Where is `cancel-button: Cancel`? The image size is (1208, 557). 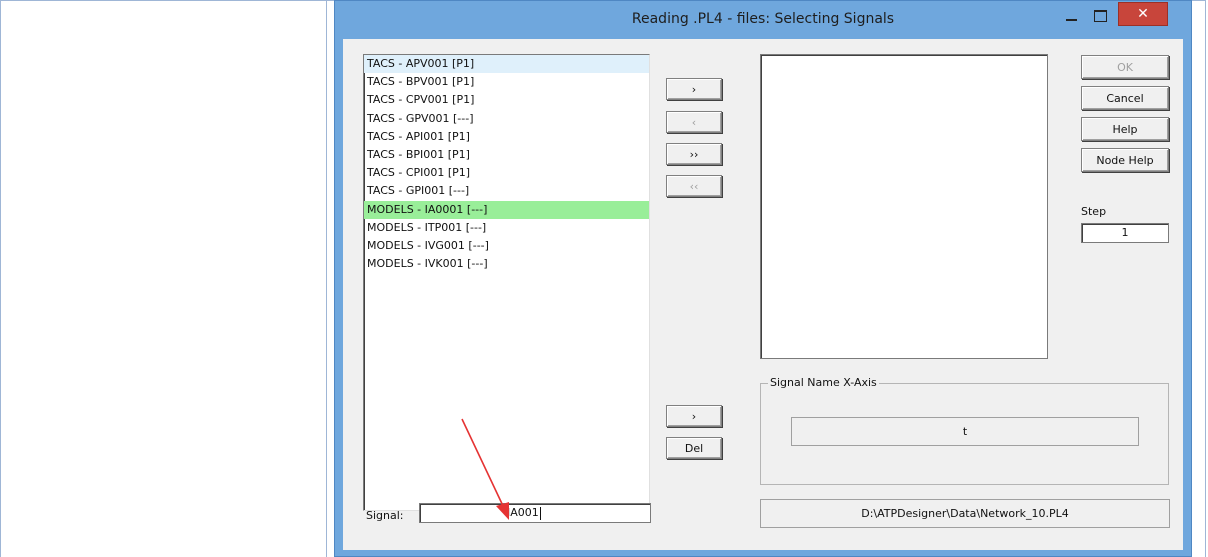
cancel-button: Cancel is located at coordinates (1125, 98).